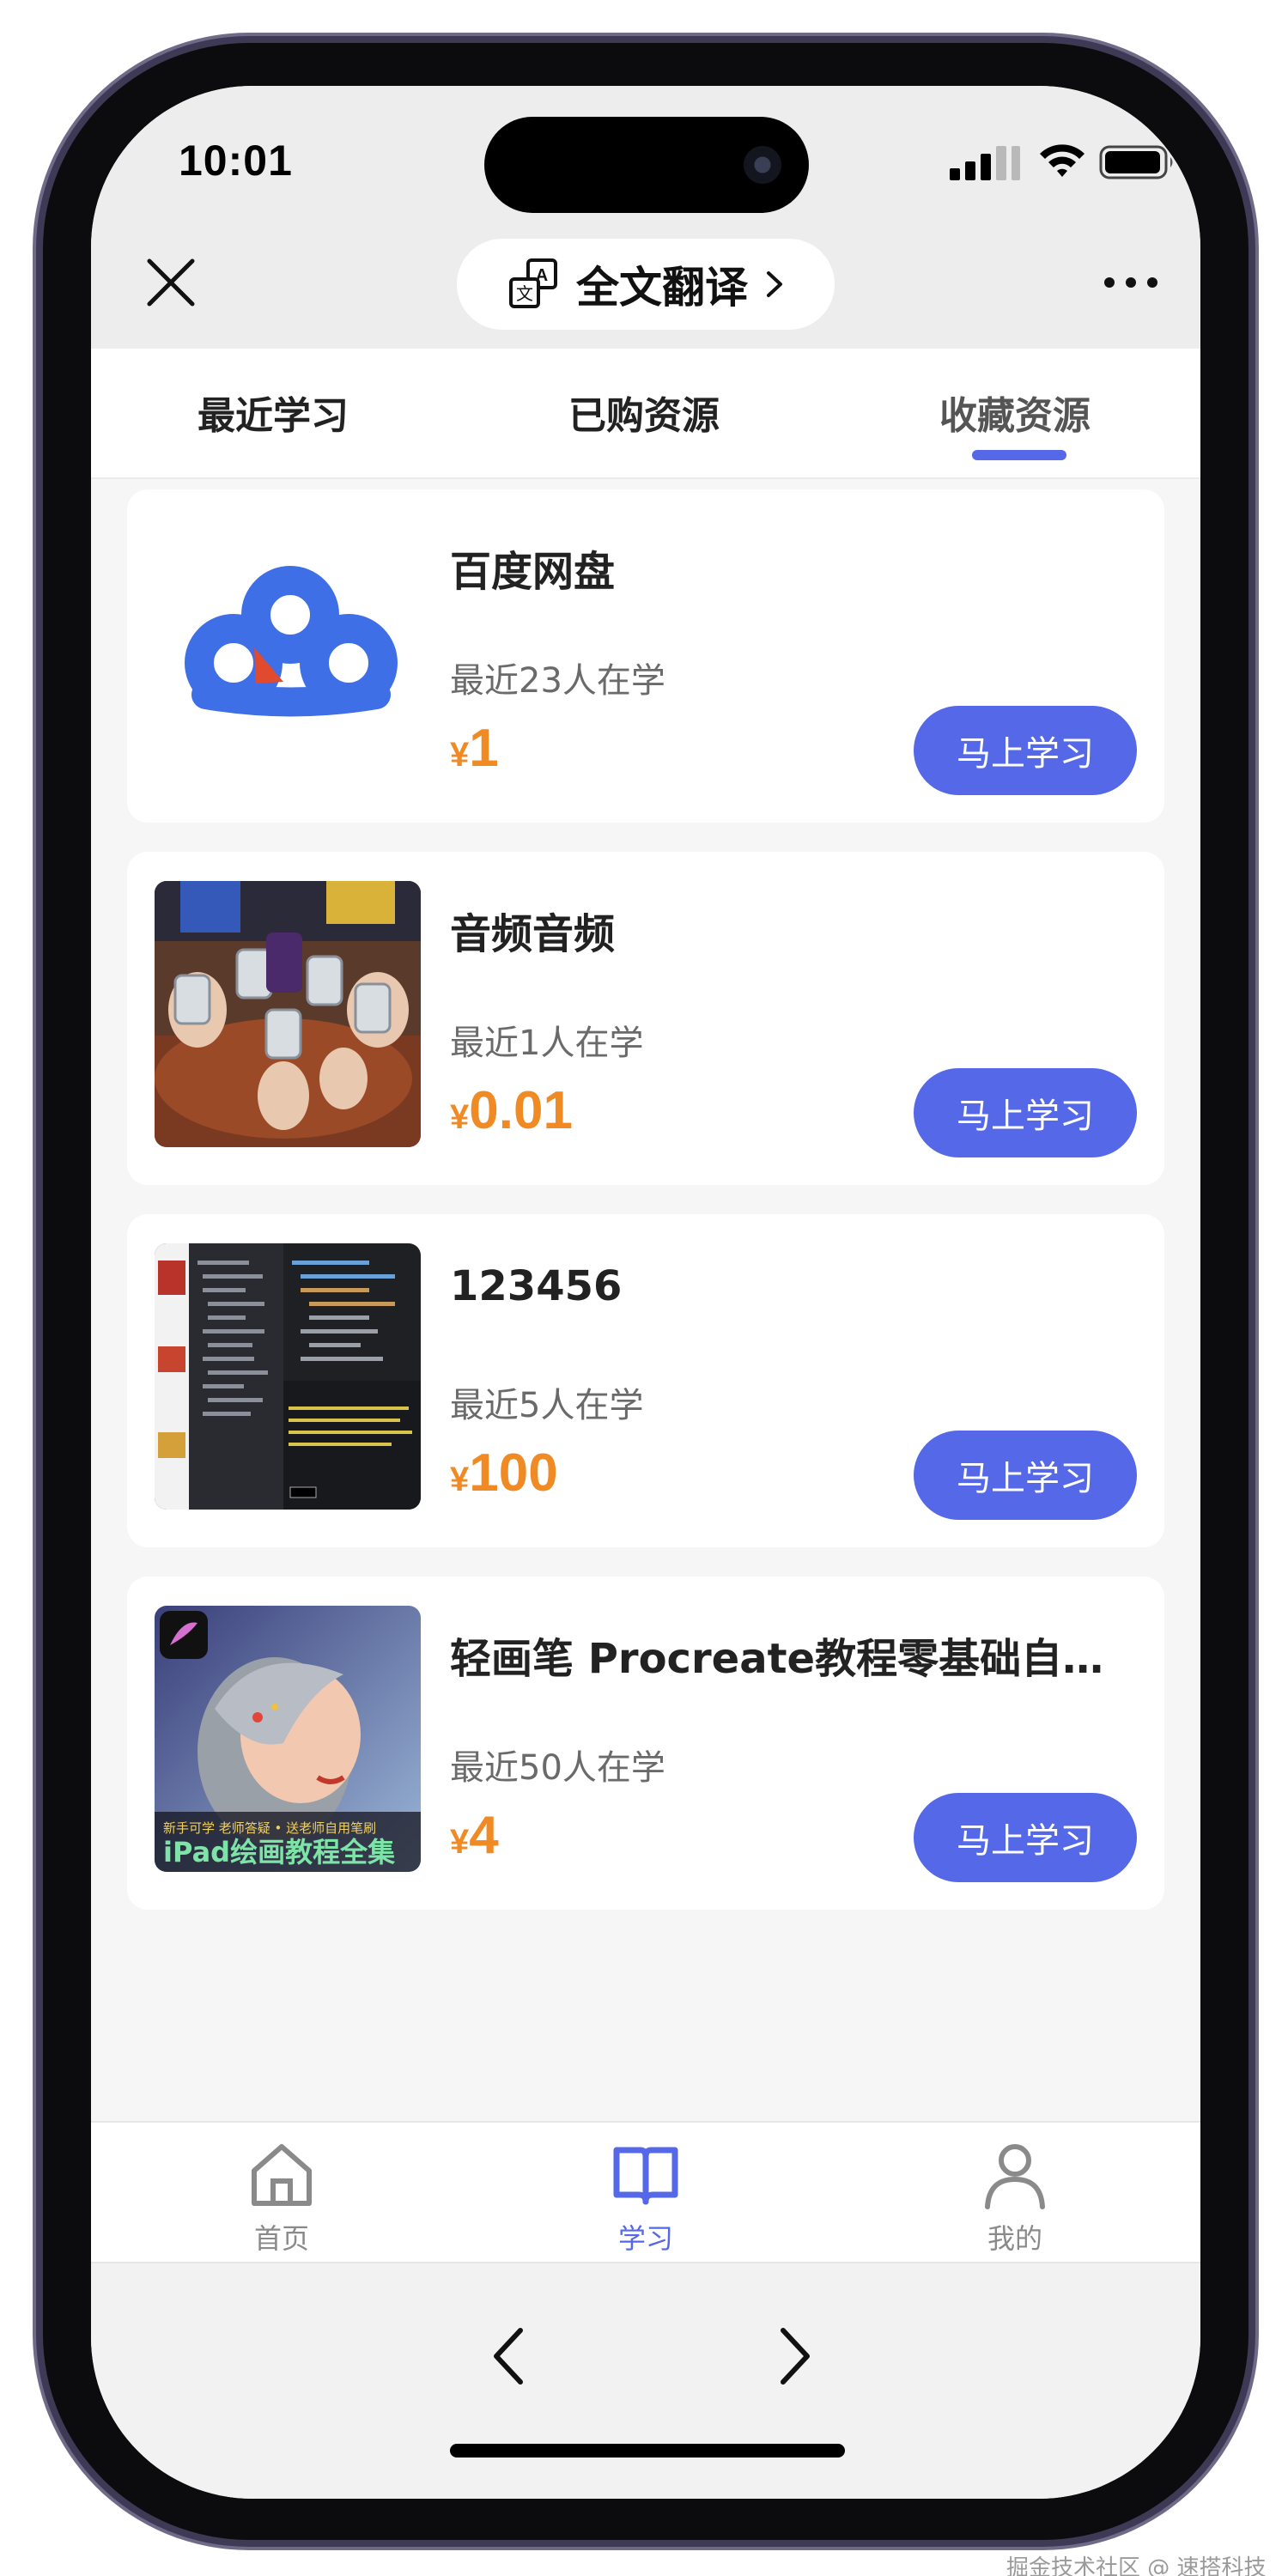 The height and width of the screenshot is (2576, 1288). I want to click on camera-icon, so click(762, 165).